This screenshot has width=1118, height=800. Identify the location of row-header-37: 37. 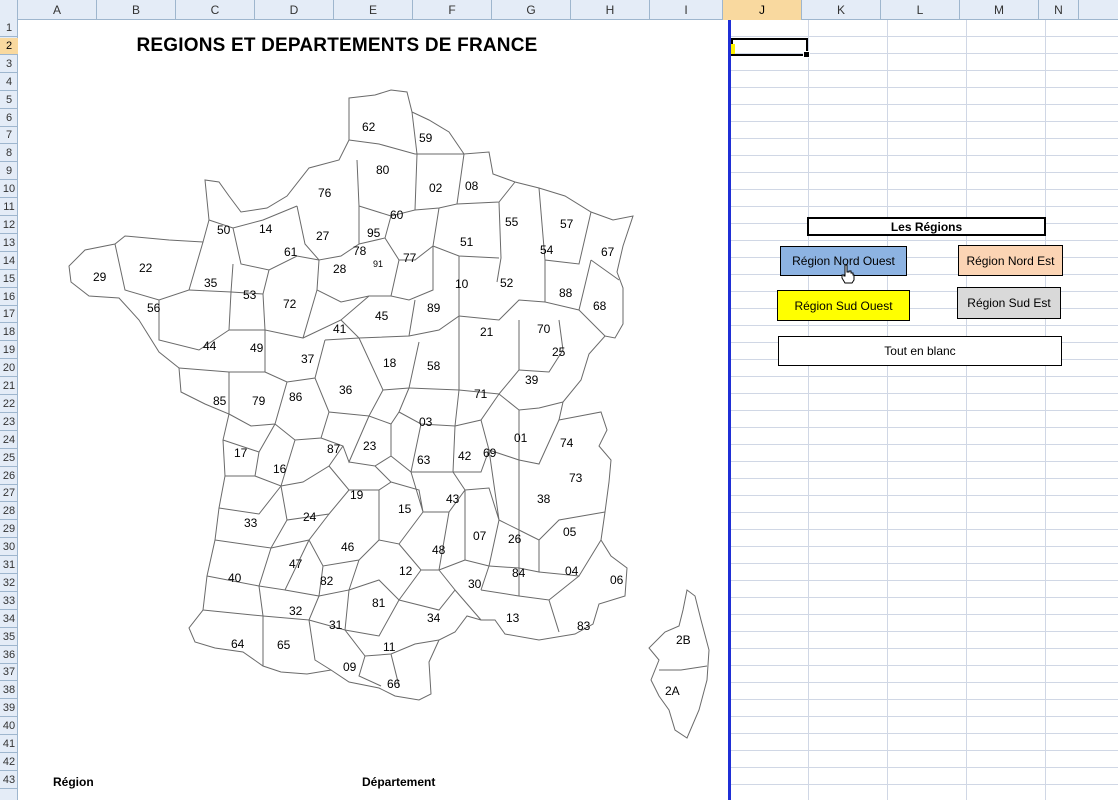
(9, 673).